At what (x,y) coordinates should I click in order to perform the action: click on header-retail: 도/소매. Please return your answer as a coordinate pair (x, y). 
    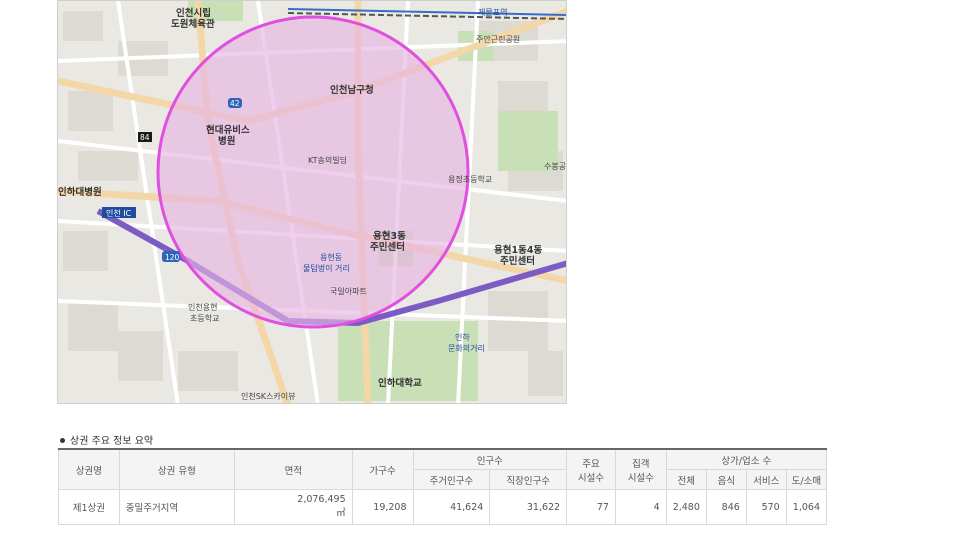
    Looking at the image, I should click on (806, 479).